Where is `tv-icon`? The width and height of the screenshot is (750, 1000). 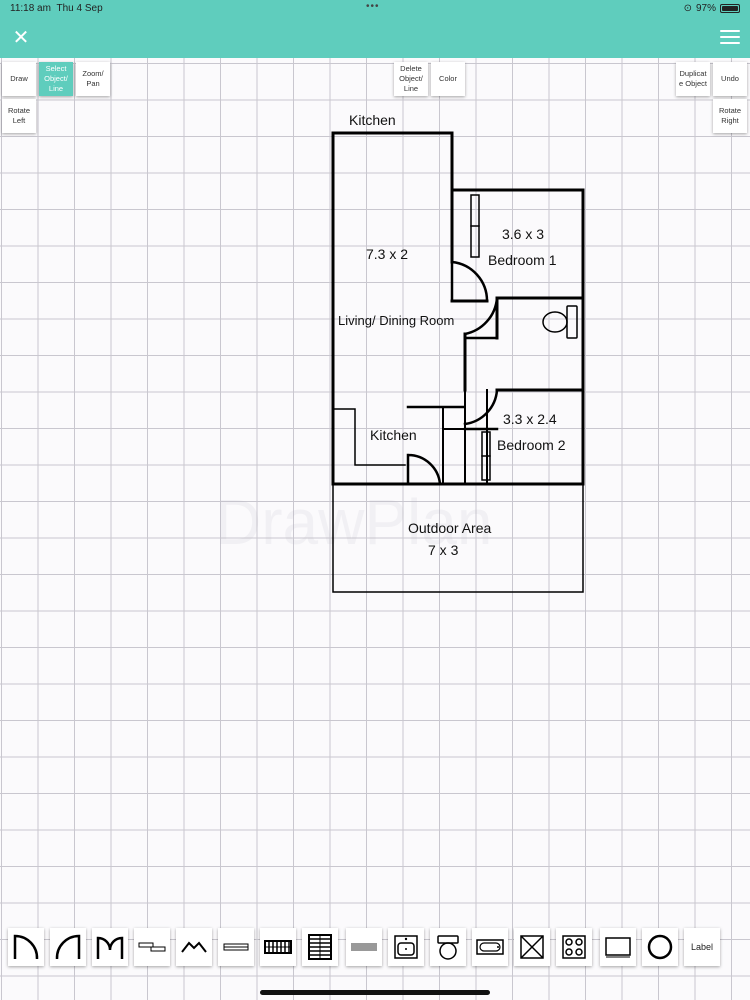 tv-icon is located at coordinates (618, 947).